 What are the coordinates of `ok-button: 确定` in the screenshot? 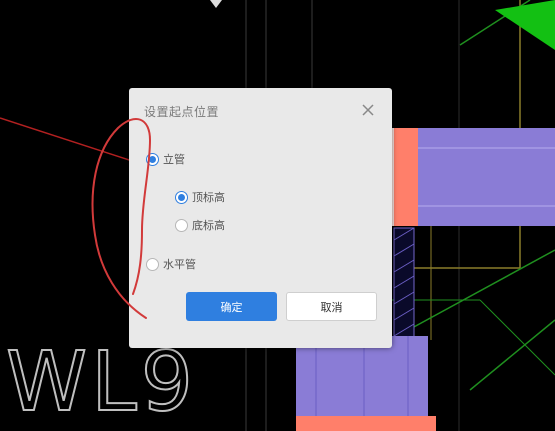 It's located at (231, 306).